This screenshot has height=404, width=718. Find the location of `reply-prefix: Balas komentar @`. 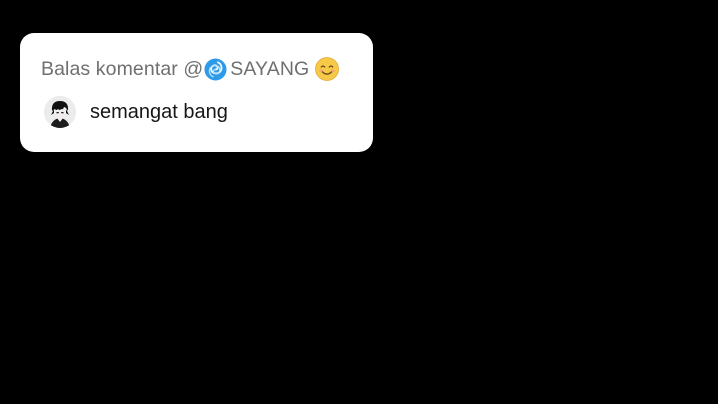

reply-prefix: Balas komentar @ is located at coordinates (122, 68).